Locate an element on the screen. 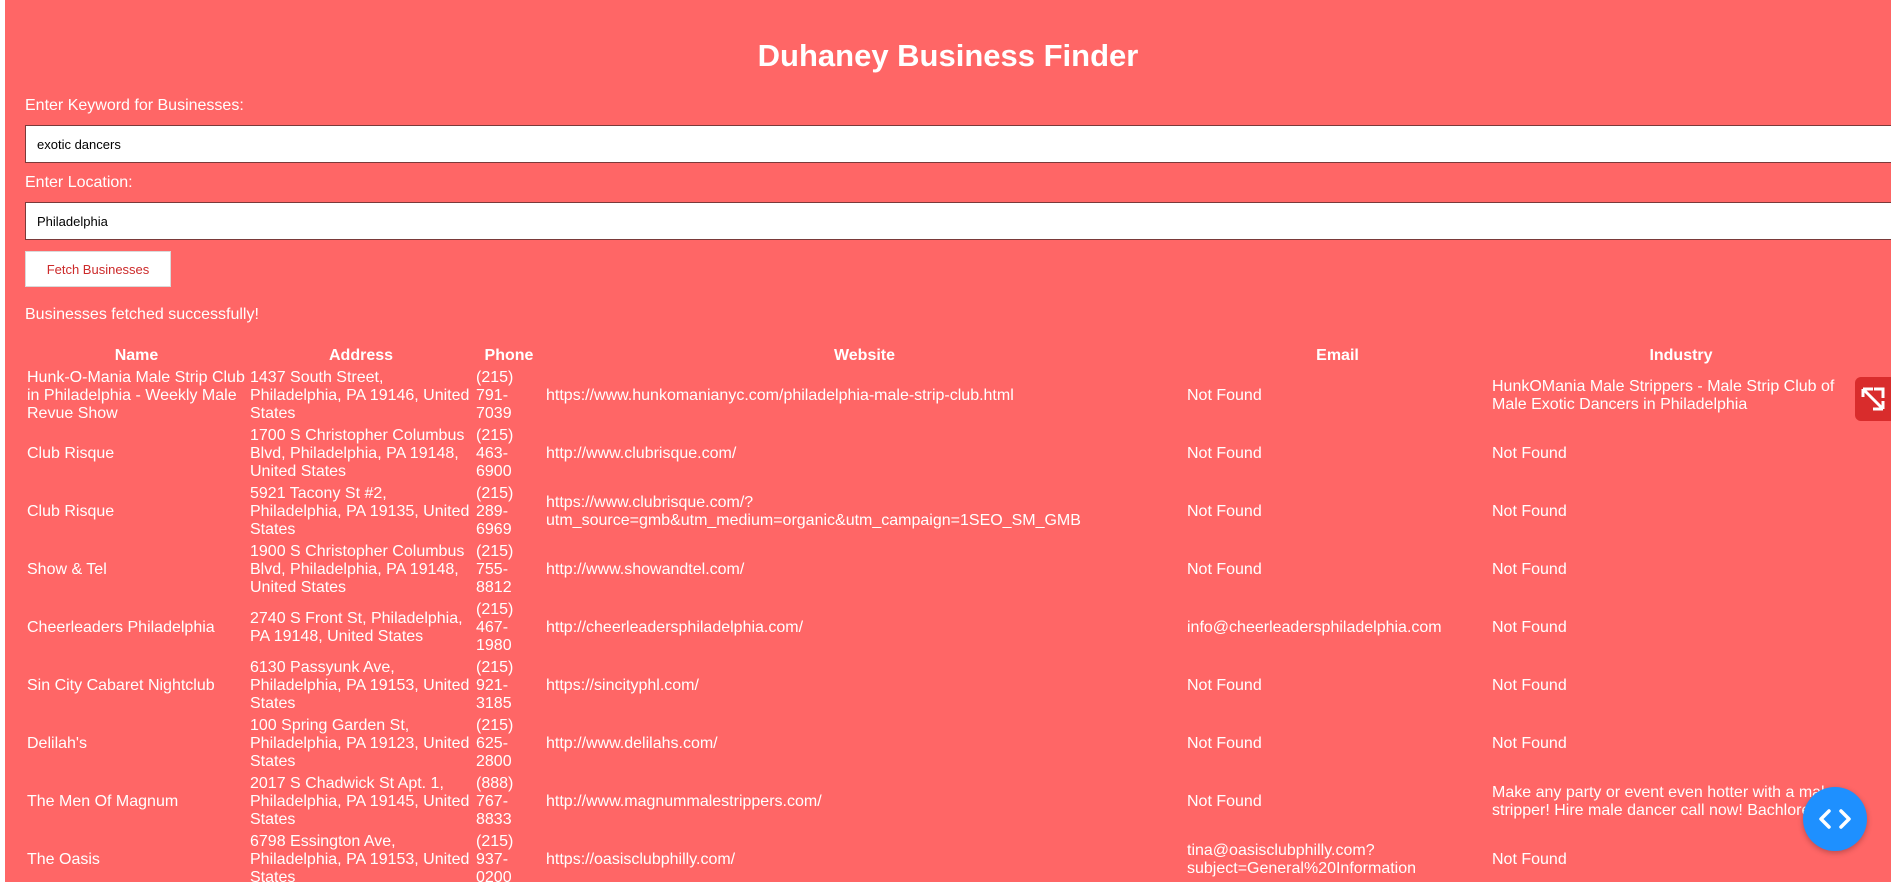 The width and height of the screenshot is (1891, 882). side-expand-tab is located at coordinates (1873, 399).